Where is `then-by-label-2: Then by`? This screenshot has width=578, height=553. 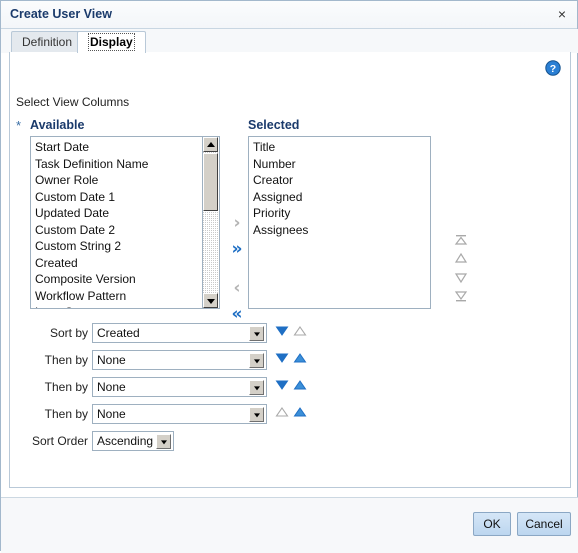
then-by-label-2: Then by is located at coordinates (66, 387).